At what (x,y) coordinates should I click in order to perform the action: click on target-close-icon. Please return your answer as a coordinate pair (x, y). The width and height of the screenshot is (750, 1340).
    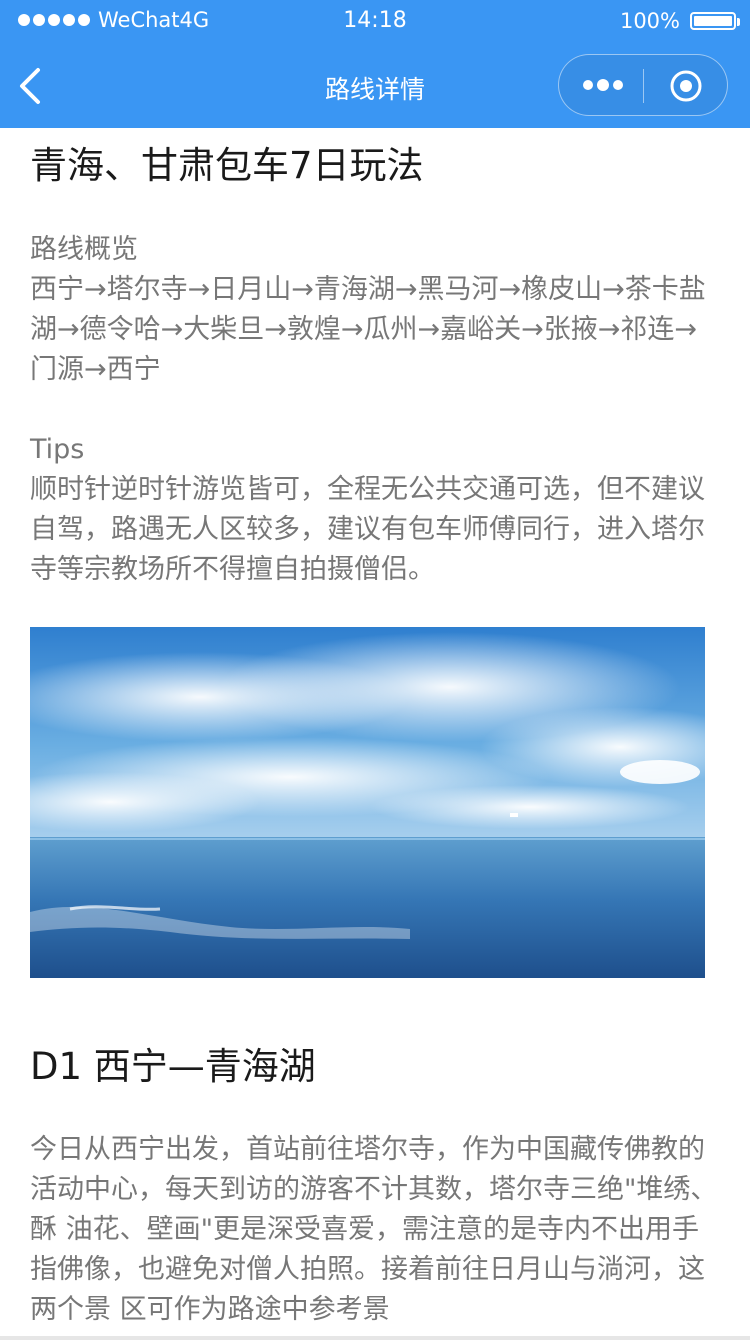
    Looking at the image, I should click on (686, 86).